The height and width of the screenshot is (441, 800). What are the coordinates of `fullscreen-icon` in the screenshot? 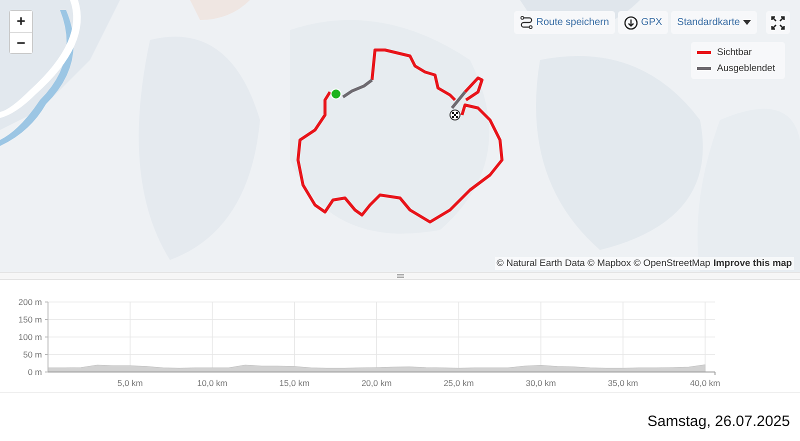 It's located at (778, 23).